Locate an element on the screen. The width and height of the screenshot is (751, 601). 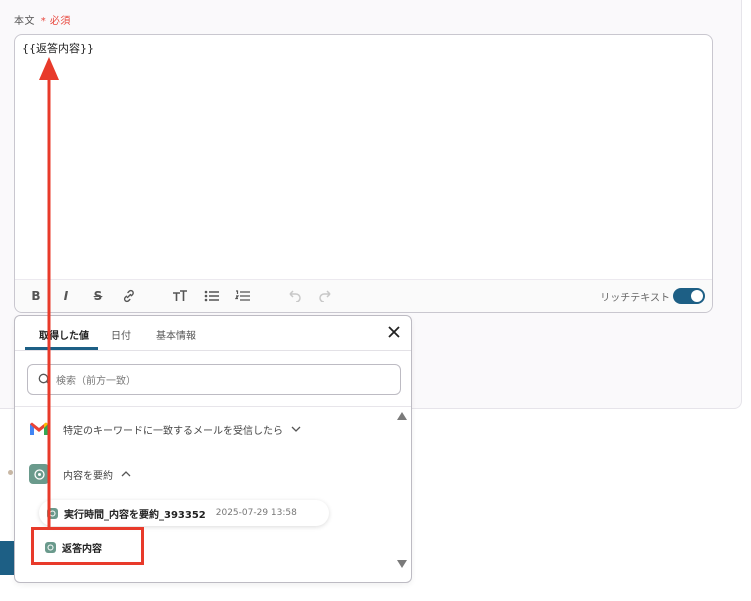
background-button-edge is located at coordinates (7, 558).